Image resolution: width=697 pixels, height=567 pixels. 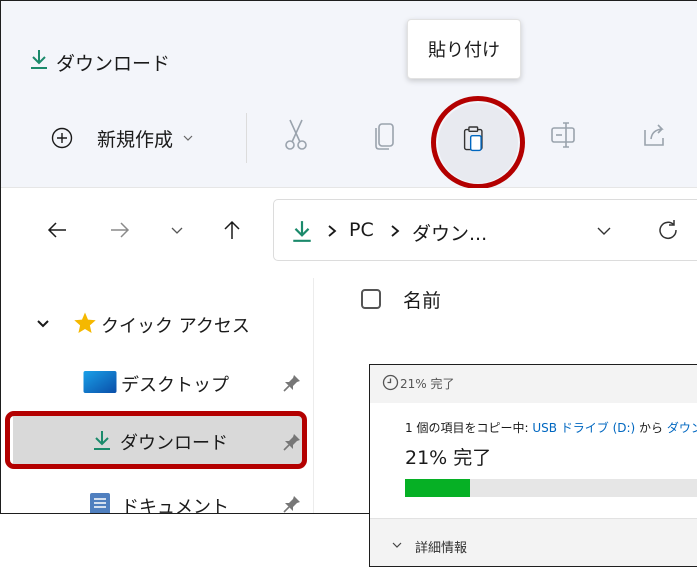 I want to click on nav-item-label: ドキュメント, so click(x=175, y=505).